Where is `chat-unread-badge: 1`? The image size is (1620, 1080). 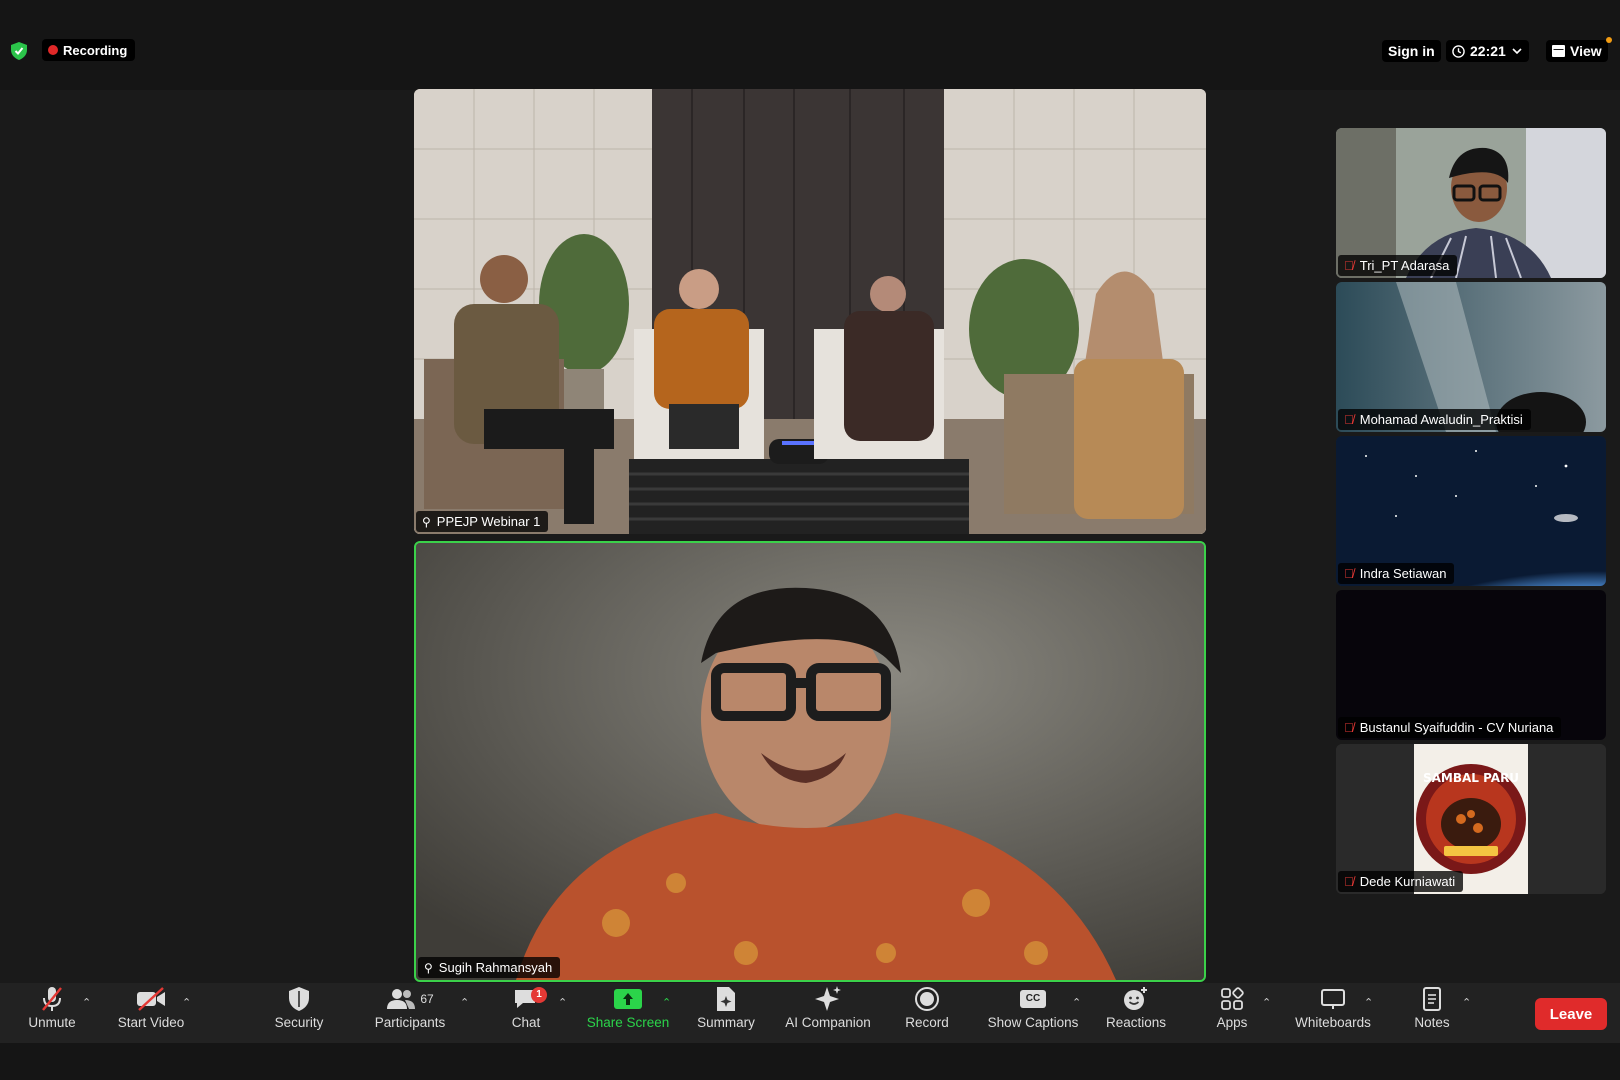 chat-unread-badge: 1 is located at coordinates (539, 995).